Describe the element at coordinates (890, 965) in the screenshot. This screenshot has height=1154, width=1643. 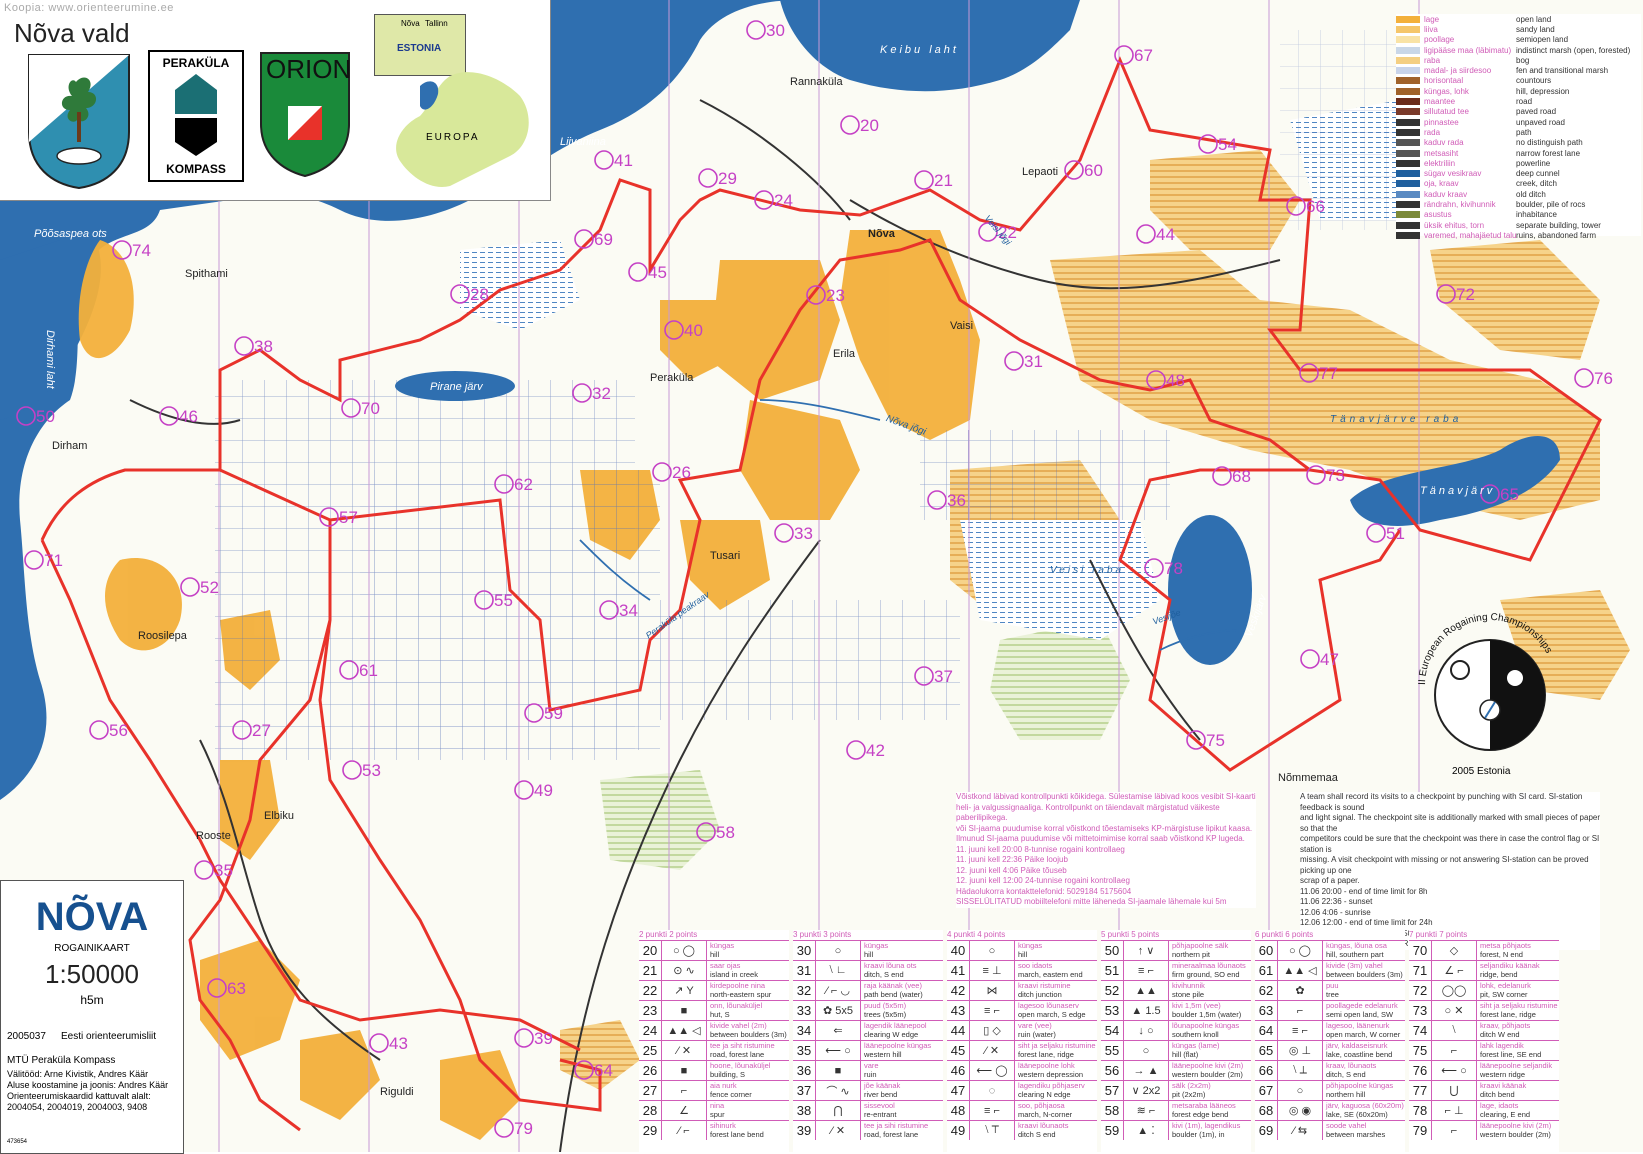
I see `description-text-et: kraavi lõuna ots` at that location.